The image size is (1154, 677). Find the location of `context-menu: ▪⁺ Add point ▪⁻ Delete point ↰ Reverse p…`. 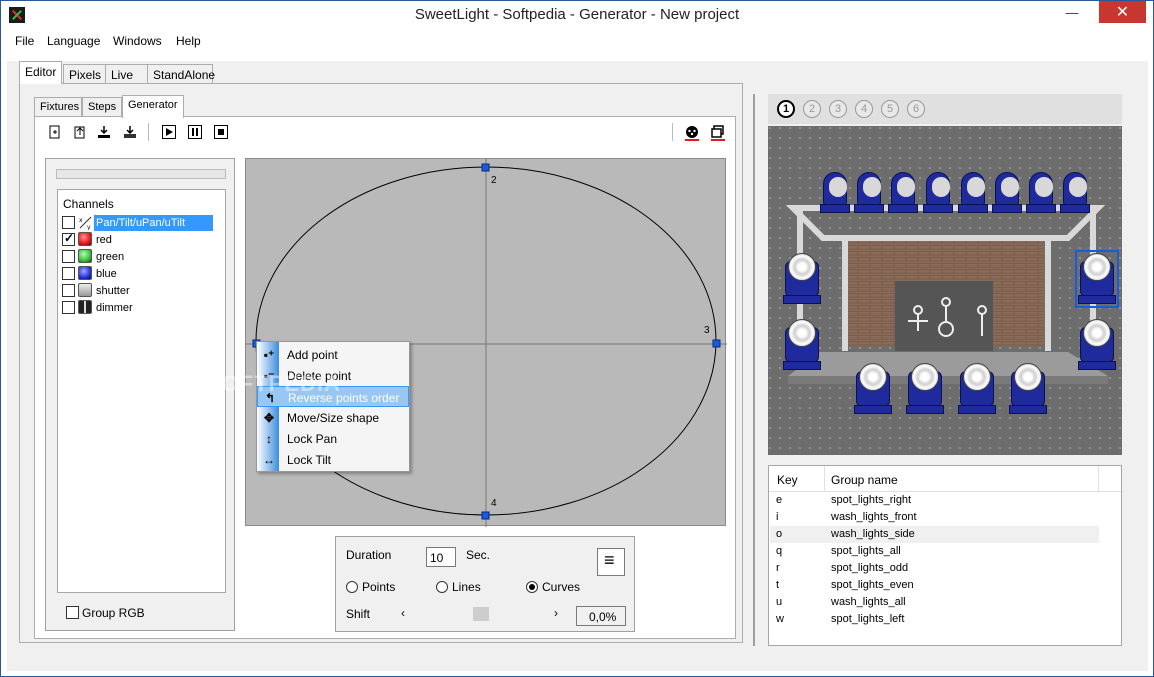

context-menu: ▪⁺ Add point ▪⁻ Delete point ↰ Reverse p… is located at coordinates (333, 406).